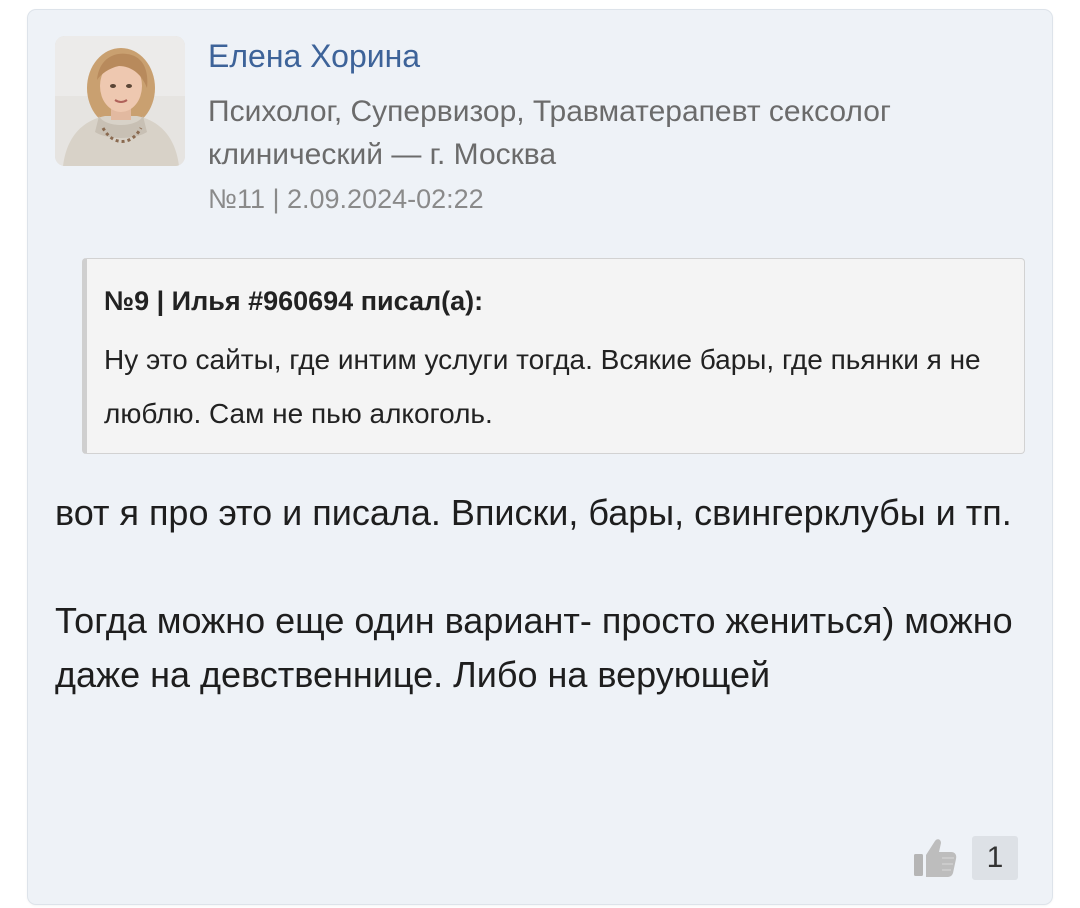 The image size is (1080, 908). Describe the element at coordinates (346, 199) in the screenshot. I see `post-meta: №11 | 2.09.2024-02:22` at that location.